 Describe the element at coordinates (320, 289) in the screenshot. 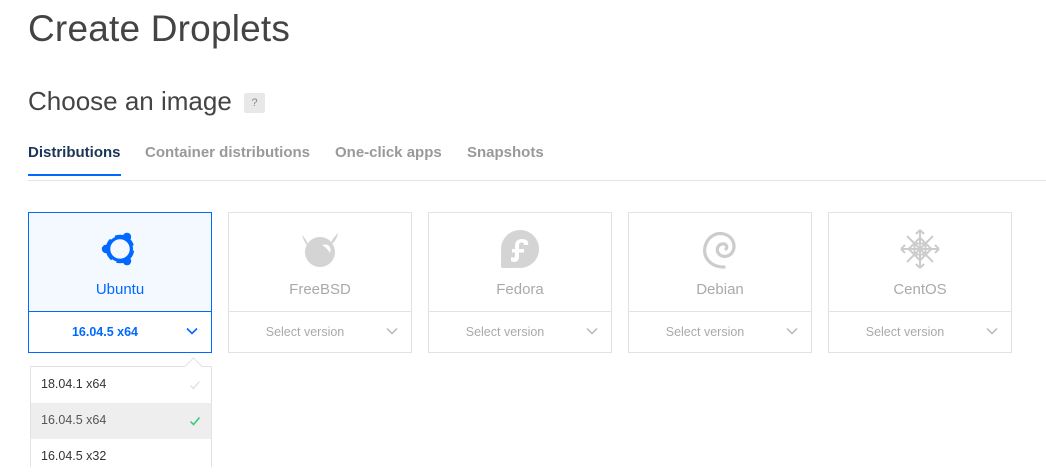

I see `distro-name: FreeBSD` at that location.